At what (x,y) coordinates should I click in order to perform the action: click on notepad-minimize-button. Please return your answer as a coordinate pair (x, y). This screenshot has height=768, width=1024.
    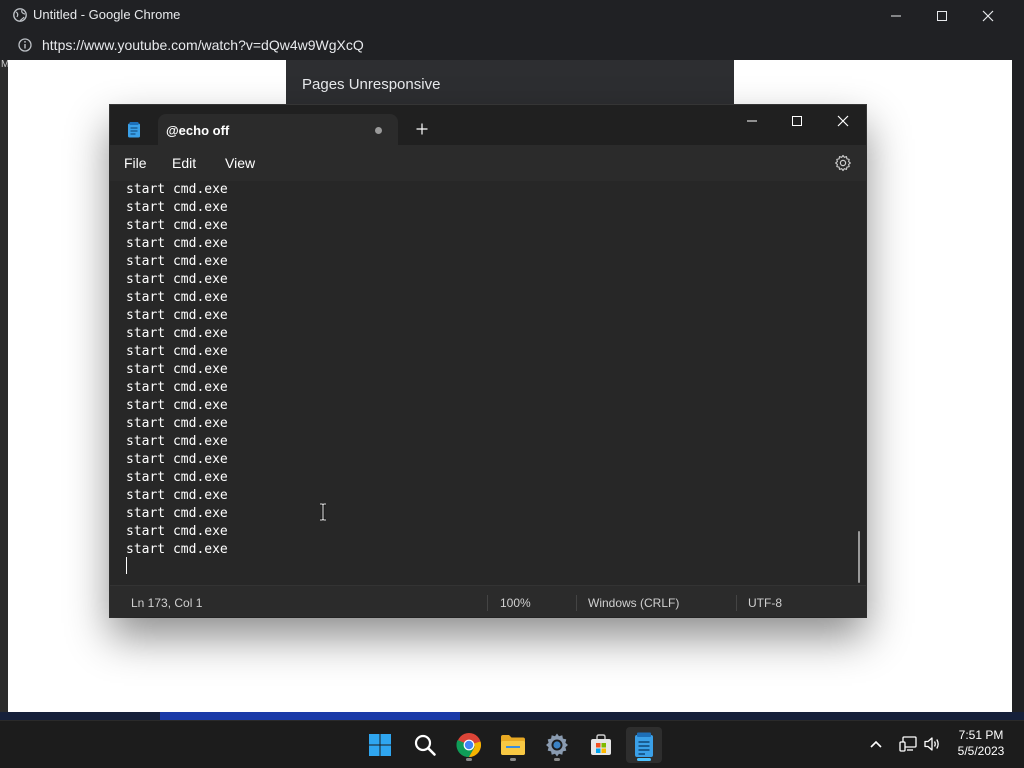
    Looking at the image, I should click on (752, 121).